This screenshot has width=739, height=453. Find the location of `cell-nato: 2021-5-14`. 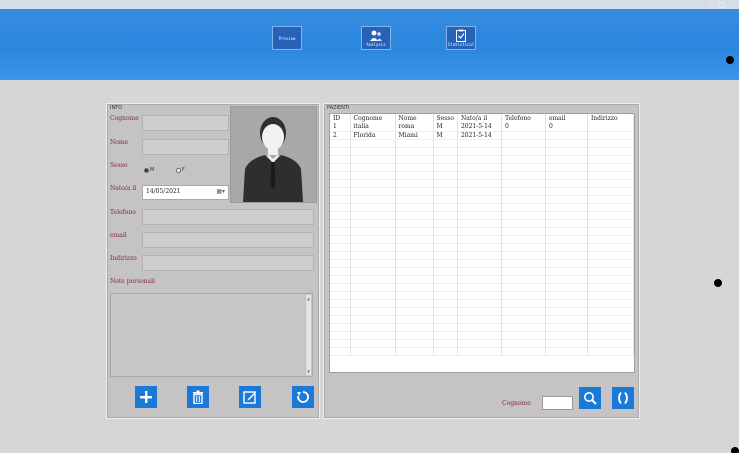

cell-nato: 2021-5-14 is located at coordinates (479, 135).